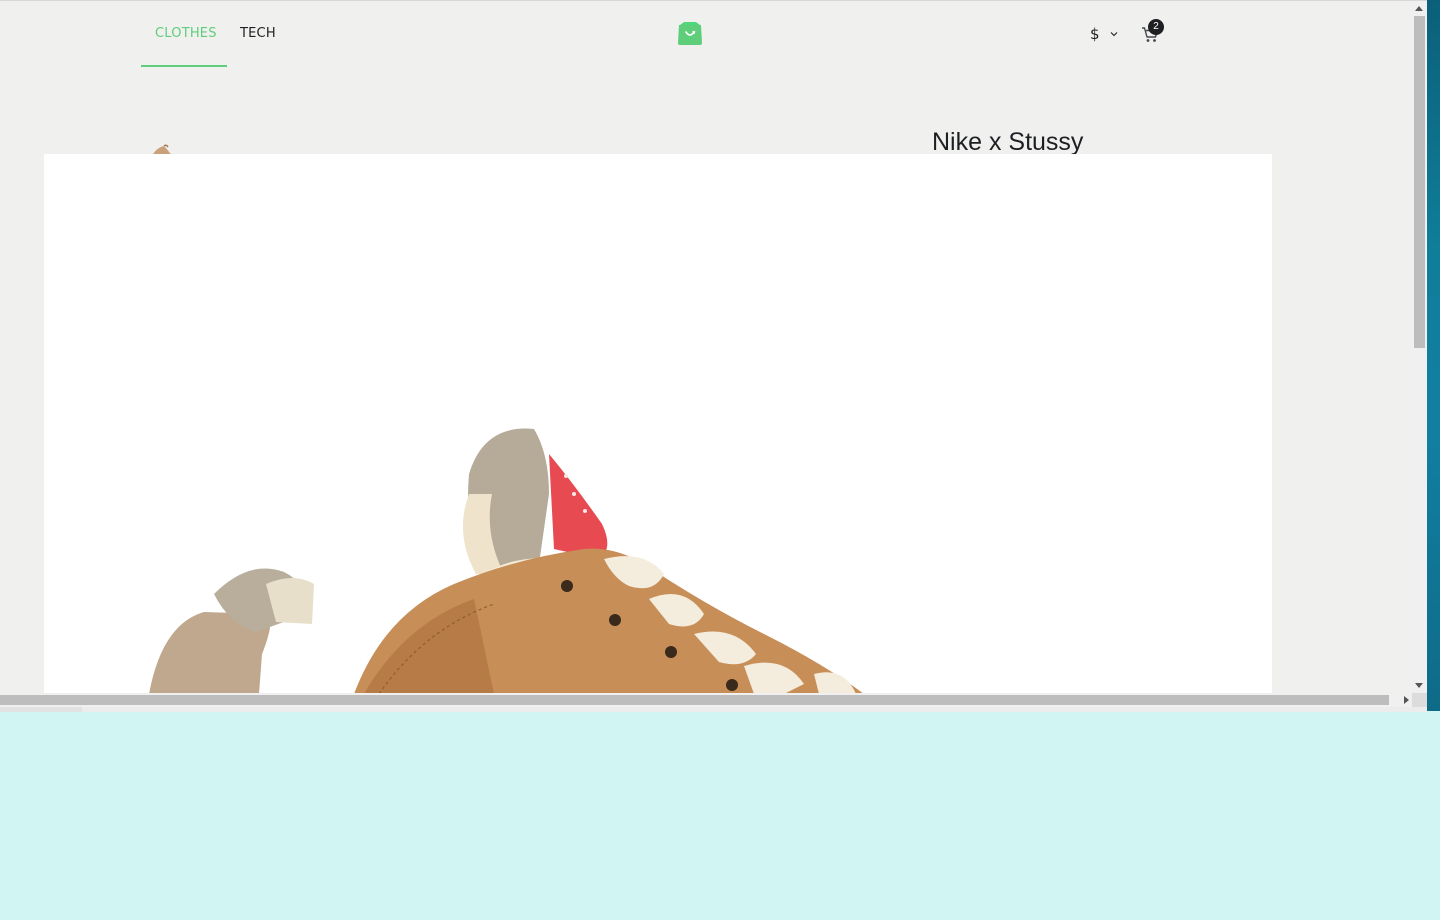 This screenshot has height=920, width=1440. I want to click on scroll-right-icon, so click(1406, 700).